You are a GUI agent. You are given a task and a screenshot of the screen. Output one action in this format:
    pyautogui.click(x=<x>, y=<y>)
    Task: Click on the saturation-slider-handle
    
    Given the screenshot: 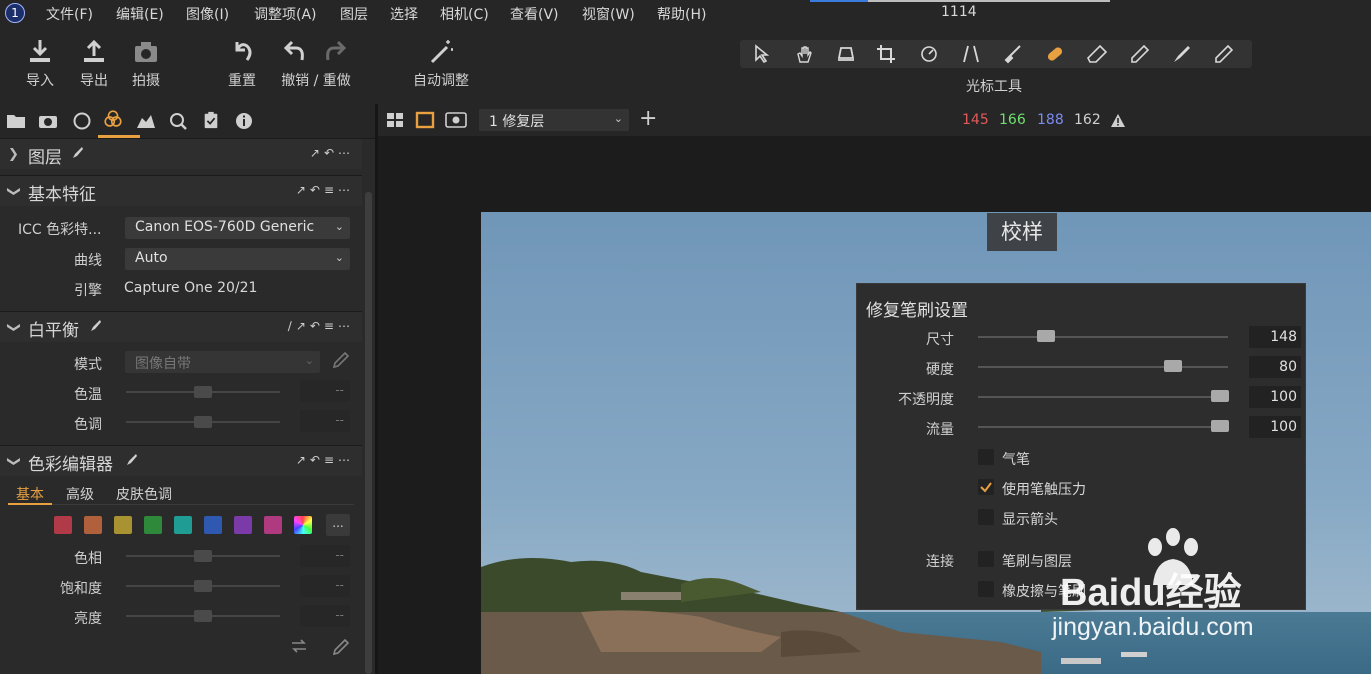 What is the action you would take?
    pyautogui.click(x=203, y=586)
    